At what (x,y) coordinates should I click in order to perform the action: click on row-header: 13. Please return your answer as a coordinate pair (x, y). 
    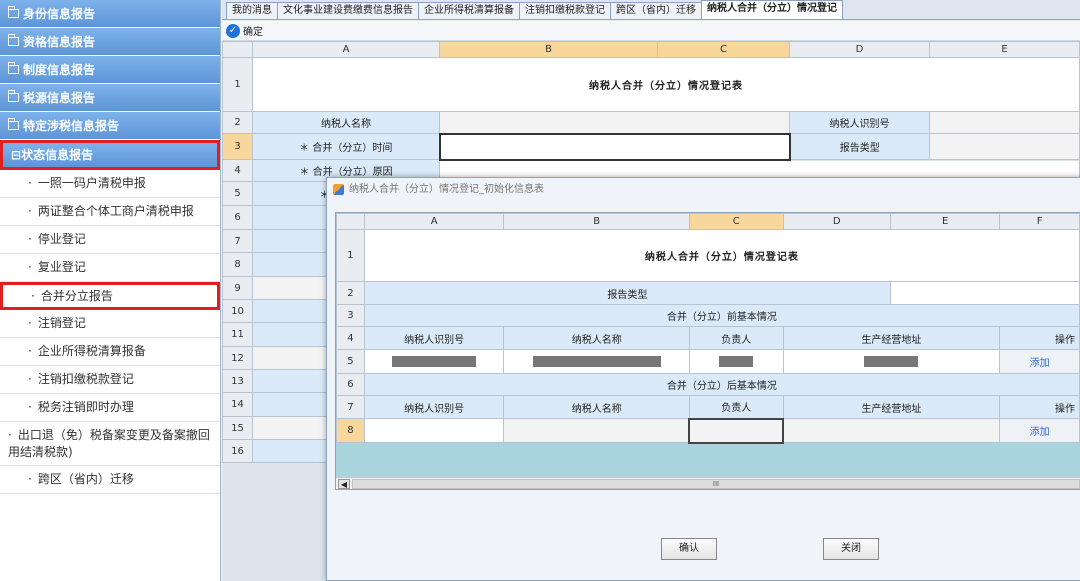
    Looking at the image, I should click on (237, 381).